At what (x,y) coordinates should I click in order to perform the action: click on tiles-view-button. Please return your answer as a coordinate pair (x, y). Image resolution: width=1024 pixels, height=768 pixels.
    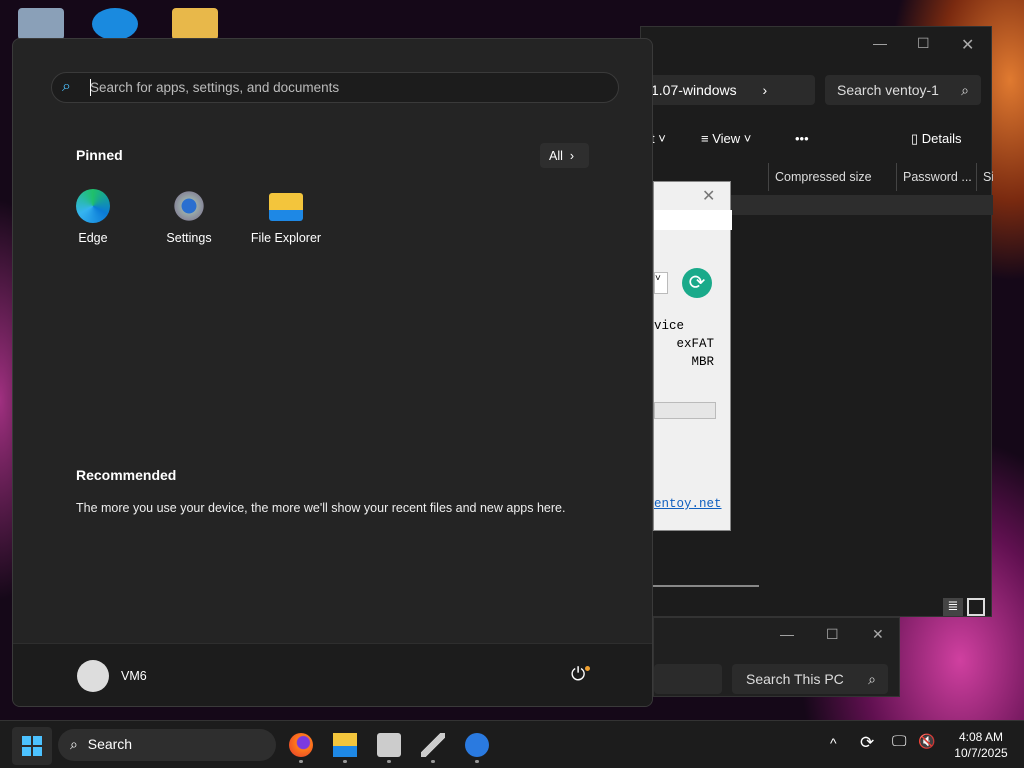
    Looking at the image, I should click on (976, 607).